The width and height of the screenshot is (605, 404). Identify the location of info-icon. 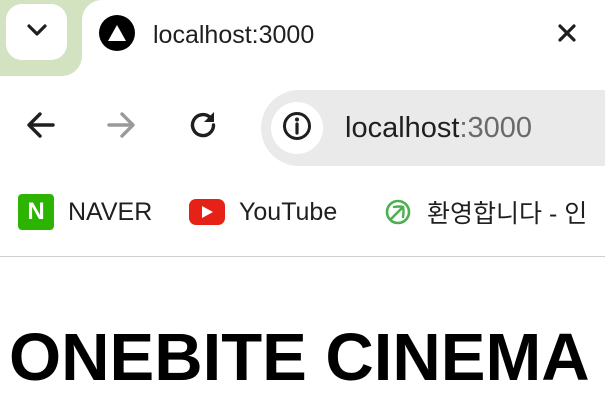
(297, 128).